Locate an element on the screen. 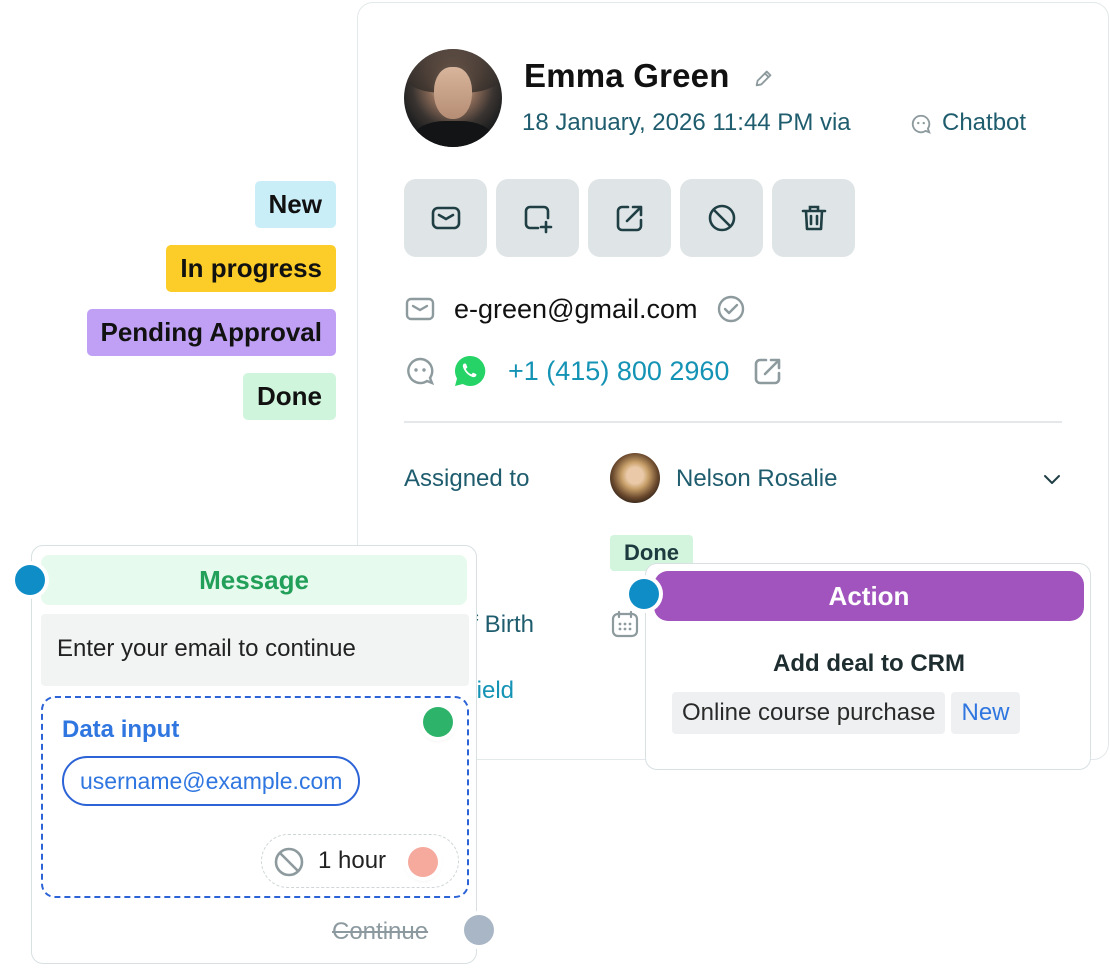 This screenshot has height=970, width=1110. block-button is located at coordinates (721, 218).